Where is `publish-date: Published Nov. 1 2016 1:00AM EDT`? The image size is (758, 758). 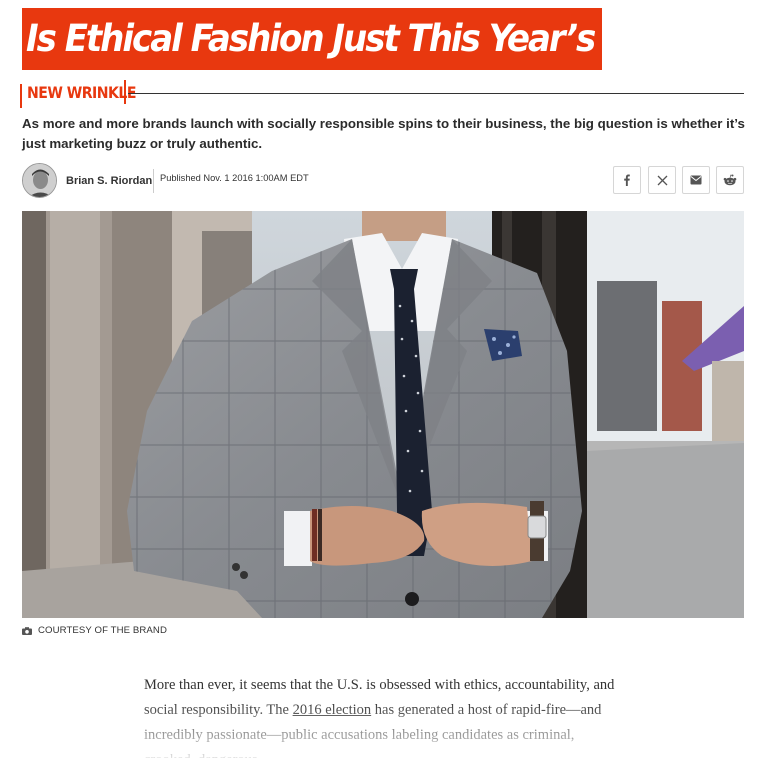
publish-date: Published Nov. 1 2016 1:00AM EDT is located at coordinates (234, 178).